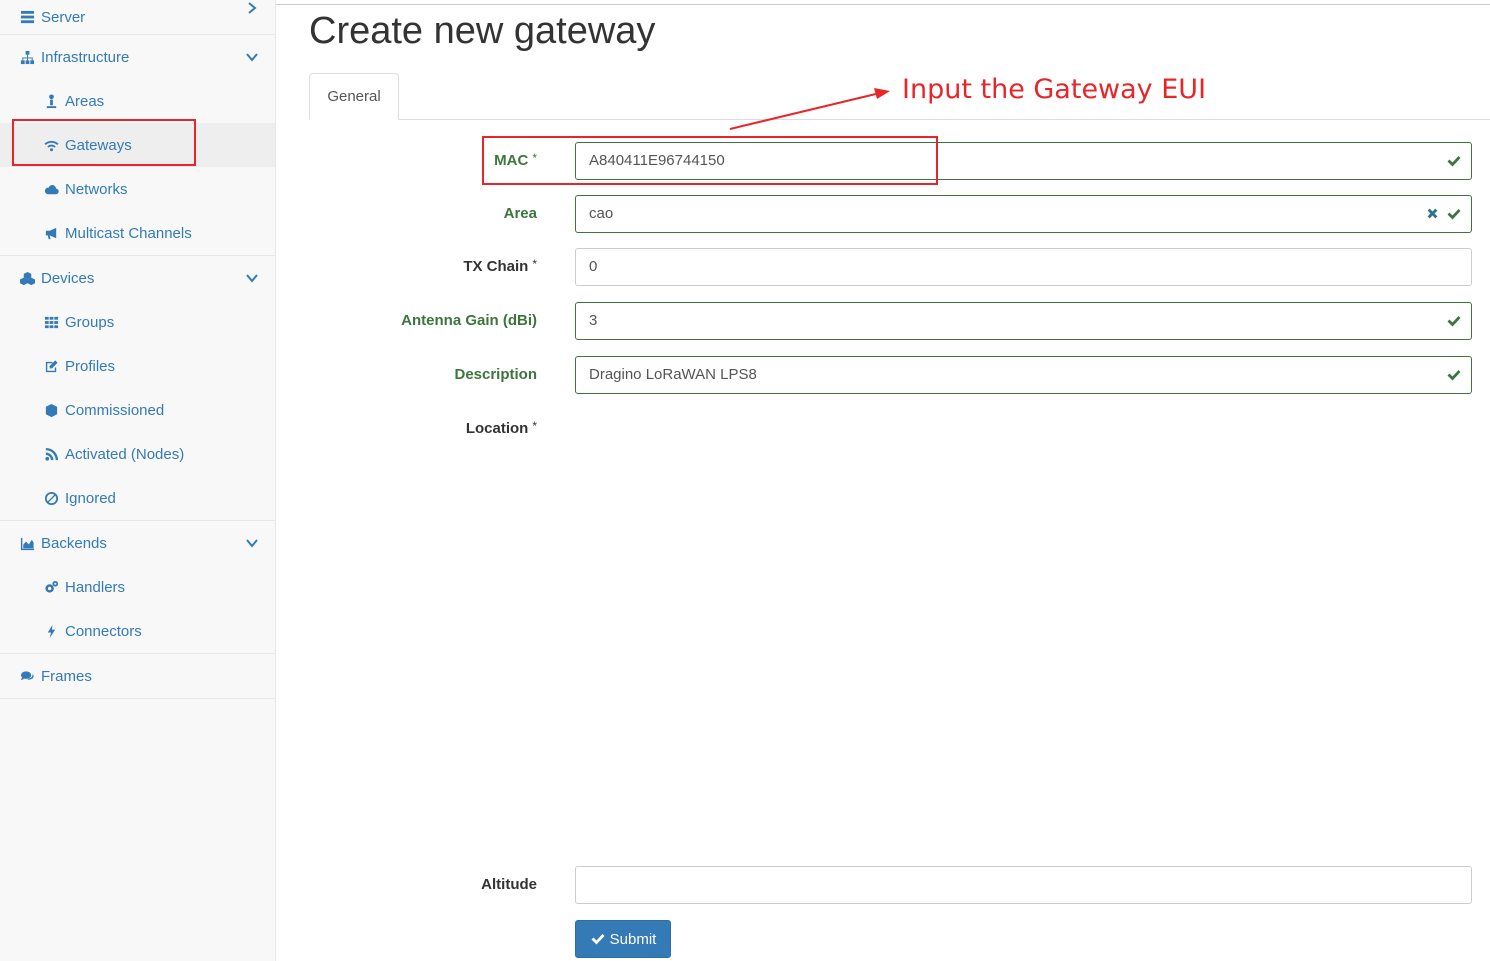  I want to click on sidebar-item-networks: Networks, so click(137, 189).